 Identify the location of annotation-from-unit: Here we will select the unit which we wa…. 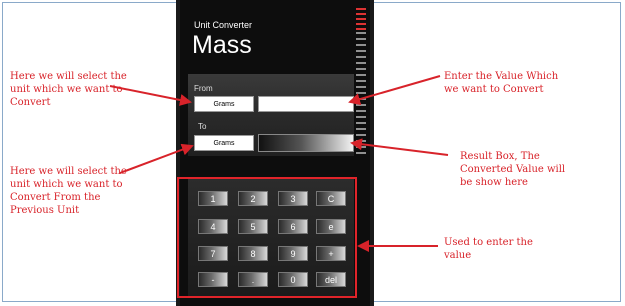
(68, 89).